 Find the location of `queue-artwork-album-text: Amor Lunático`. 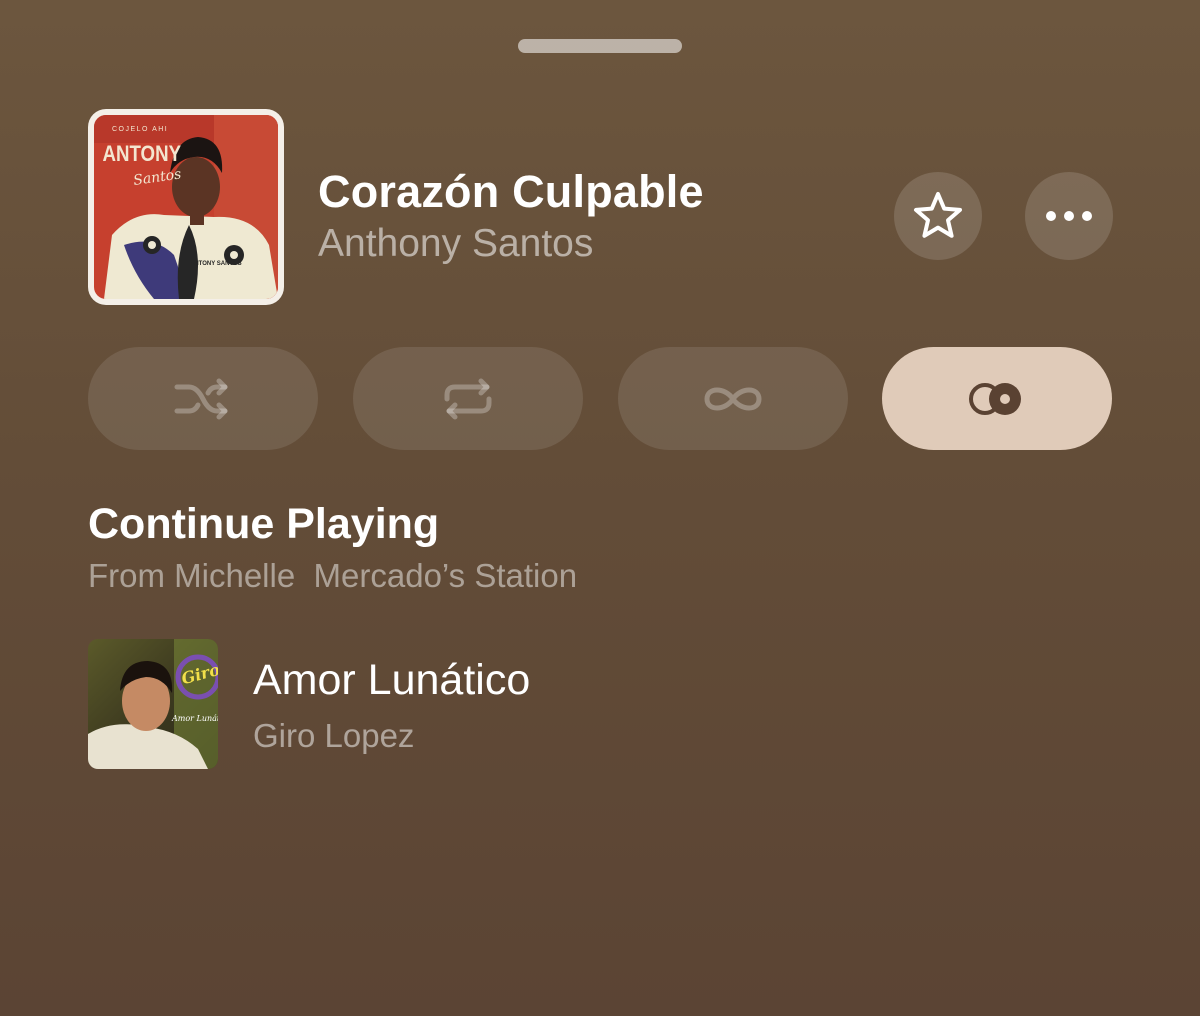

queue-artwork-album-text: Amor Lunático is located at coordinates (194, 718).